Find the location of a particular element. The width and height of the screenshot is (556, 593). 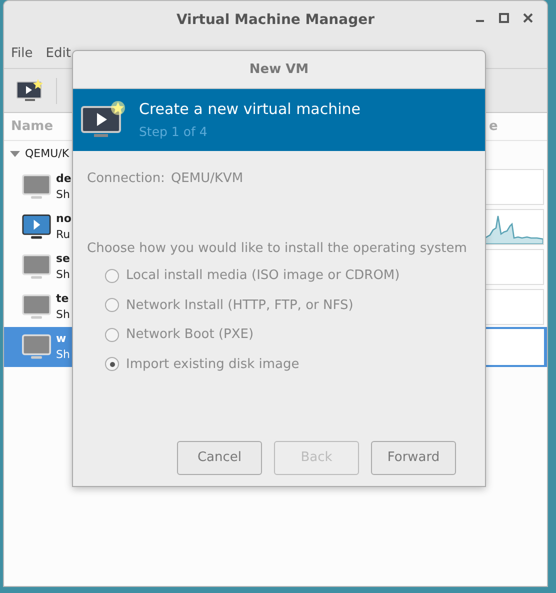

install-prompt: Choose how you would like to install the operating system is located at coordinates (277, 249).